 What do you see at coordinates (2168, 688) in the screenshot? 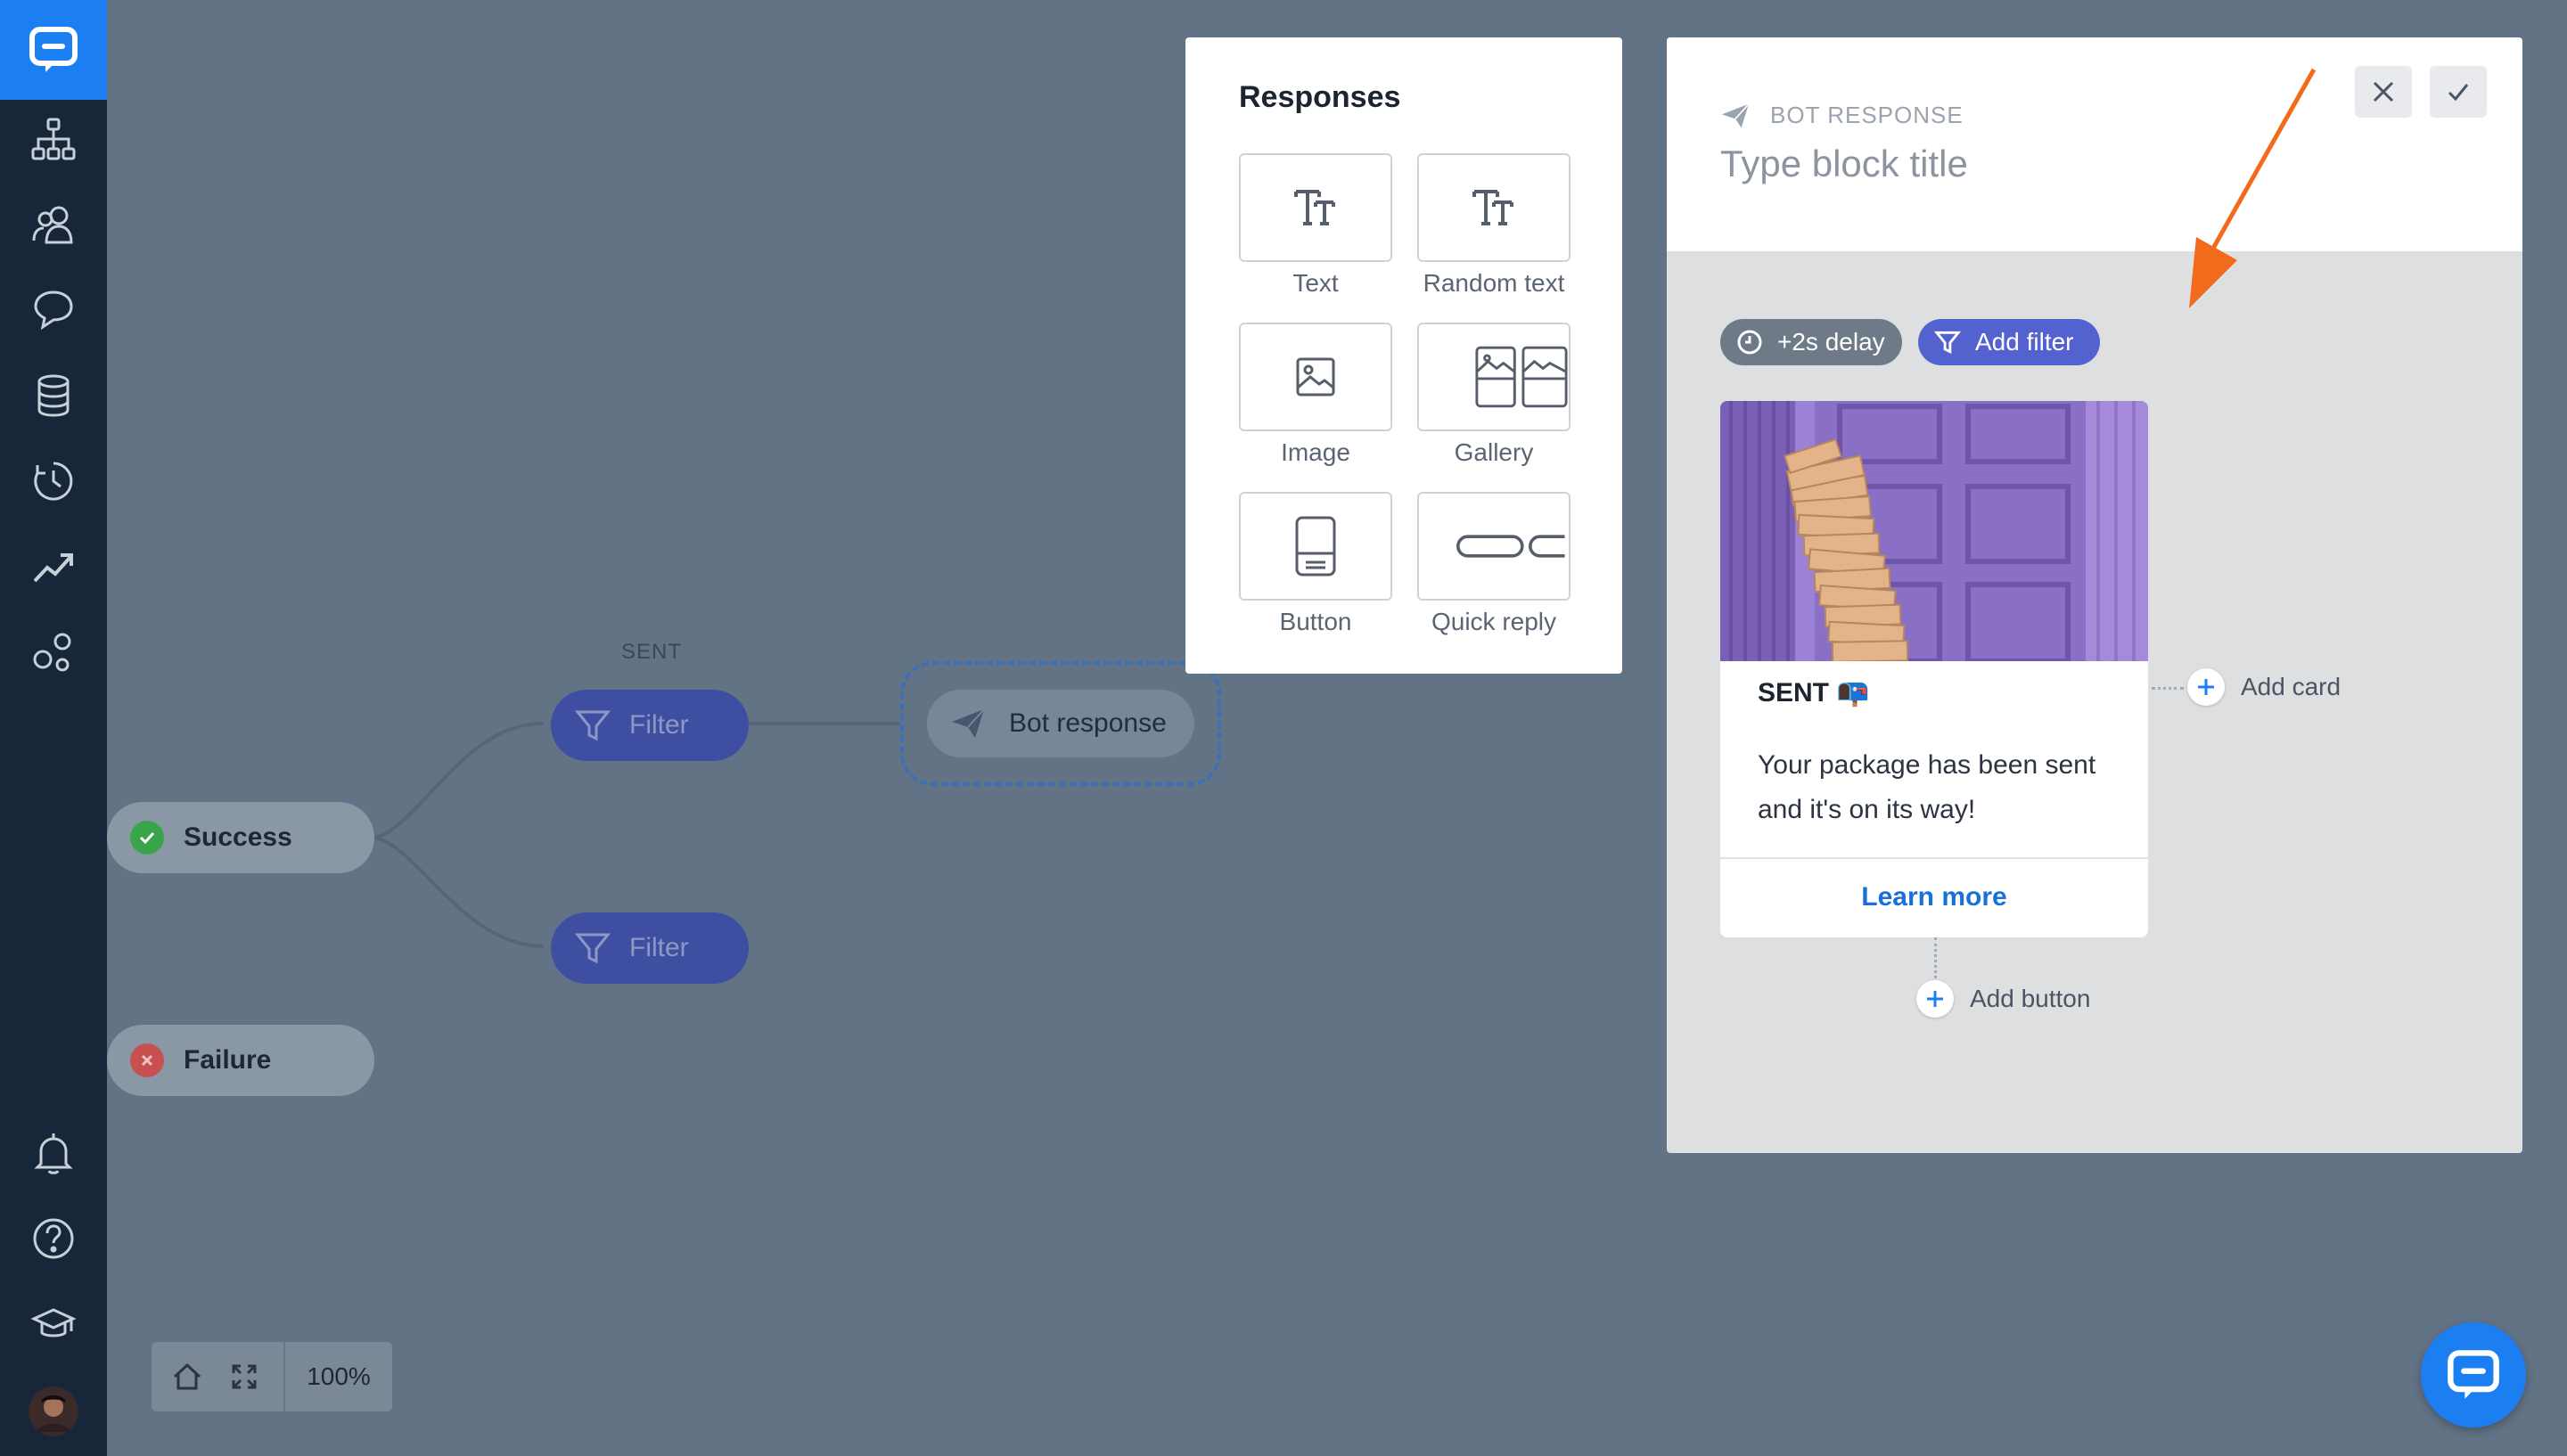
I see `card-connector` at bounding box center [2168, 688].